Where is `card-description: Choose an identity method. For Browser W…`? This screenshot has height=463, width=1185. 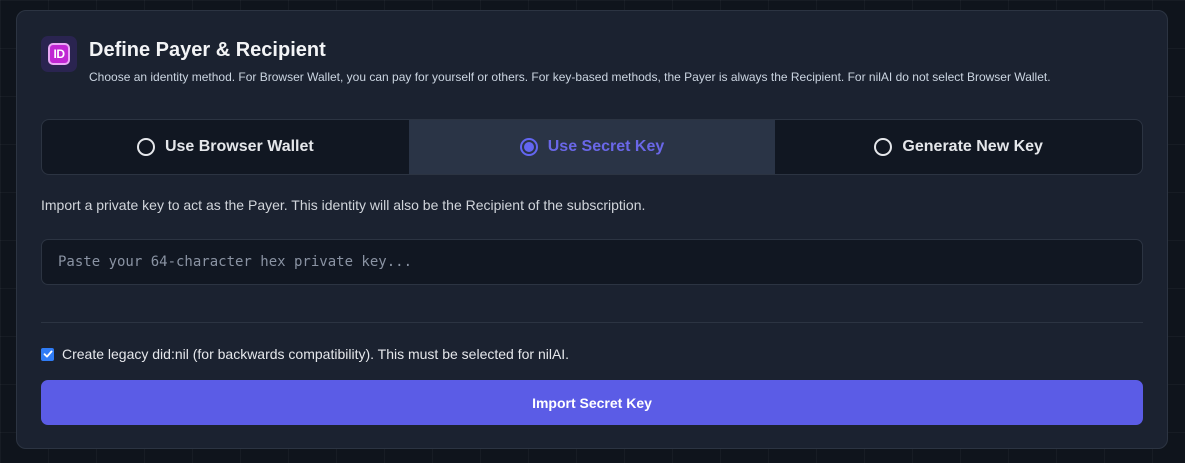
card-description: Choose an identity method. For Browser W… is located at coordinates (570, 77).